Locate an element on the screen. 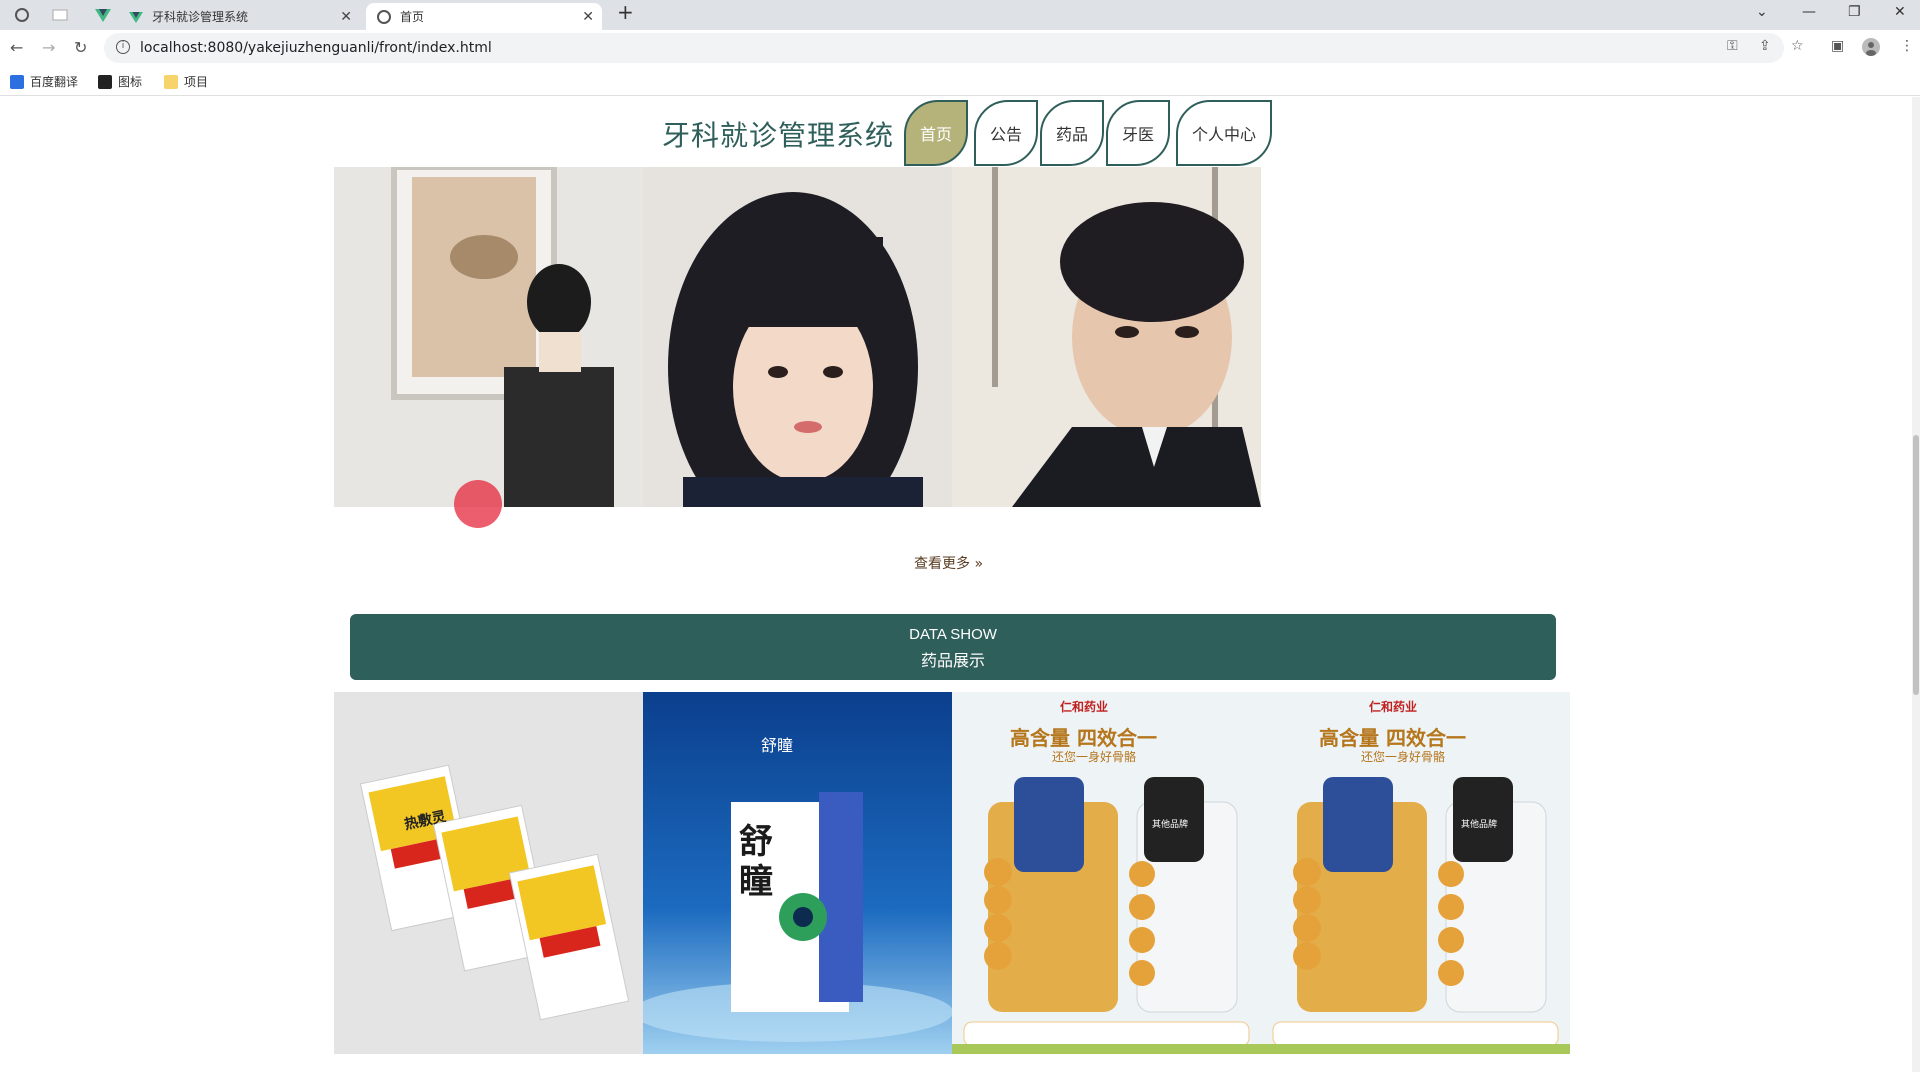 The image size is (1920, 1072). site-title: 牙科就诊管理系统 is located at coordinates (778, 135).